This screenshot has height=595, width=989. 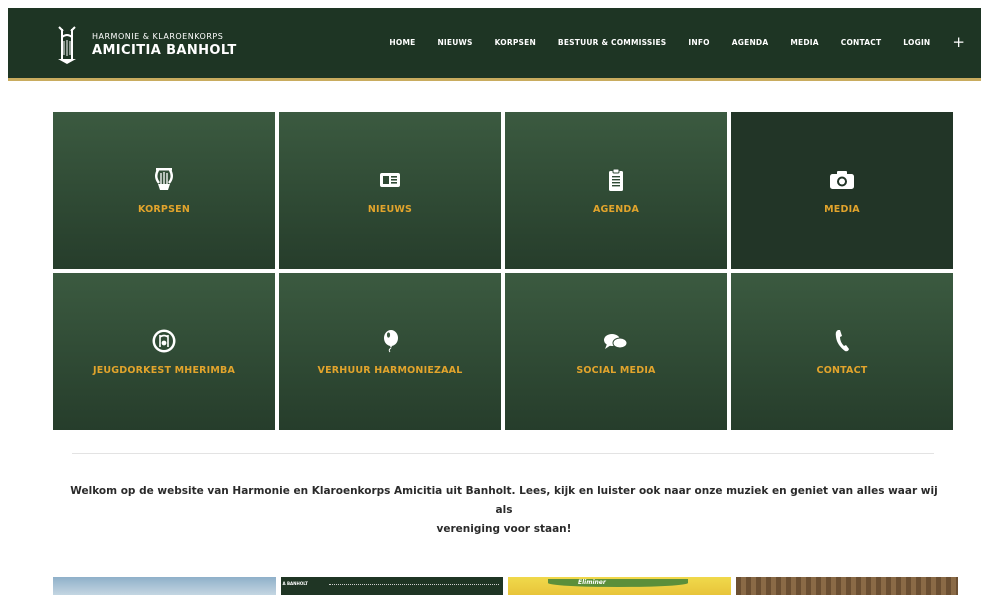 I want to click on thumbnail-3-band, so click(x=618, y=583).